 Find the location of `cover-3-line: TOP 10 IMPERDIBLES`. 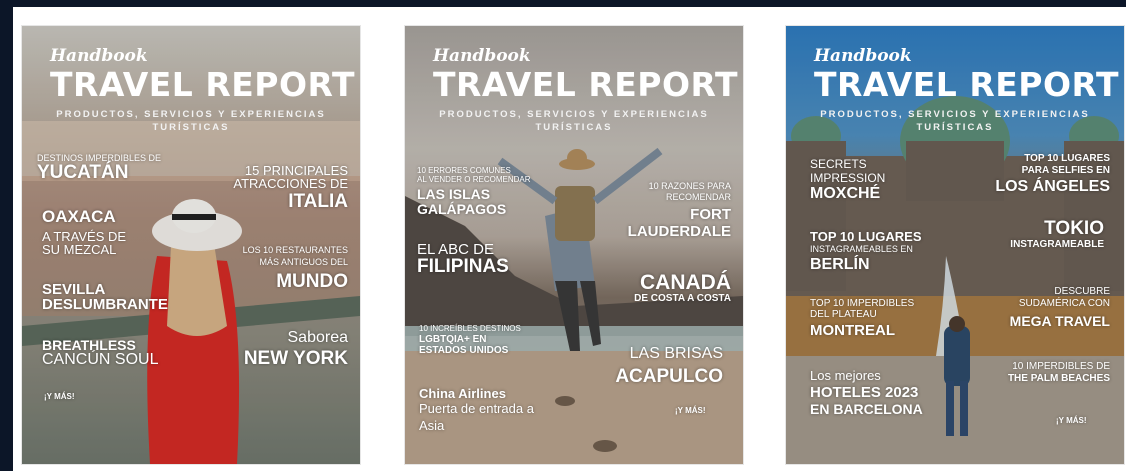

cover-3-line: TOP 10 IMPERDIBLES is located at coordinates (862, 303).